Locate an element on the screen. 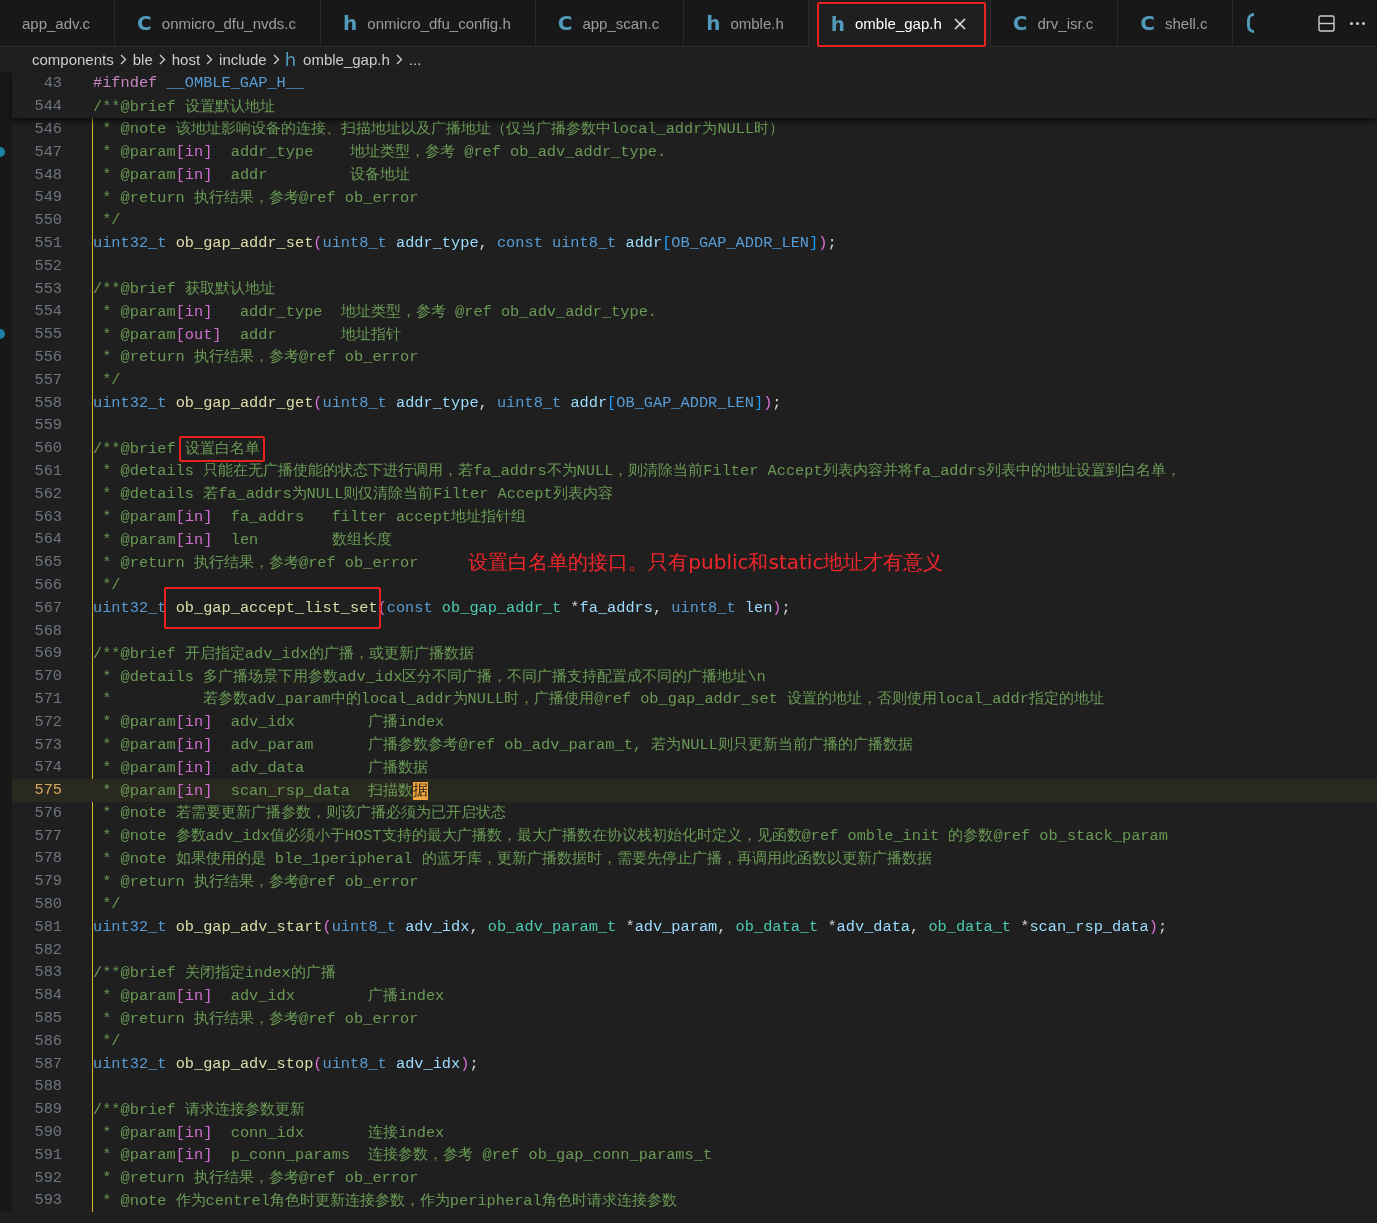  code-line: * @note 若需要更新广播参数，则该广播必须为已开启状态 is located at coordinates (303, 813).